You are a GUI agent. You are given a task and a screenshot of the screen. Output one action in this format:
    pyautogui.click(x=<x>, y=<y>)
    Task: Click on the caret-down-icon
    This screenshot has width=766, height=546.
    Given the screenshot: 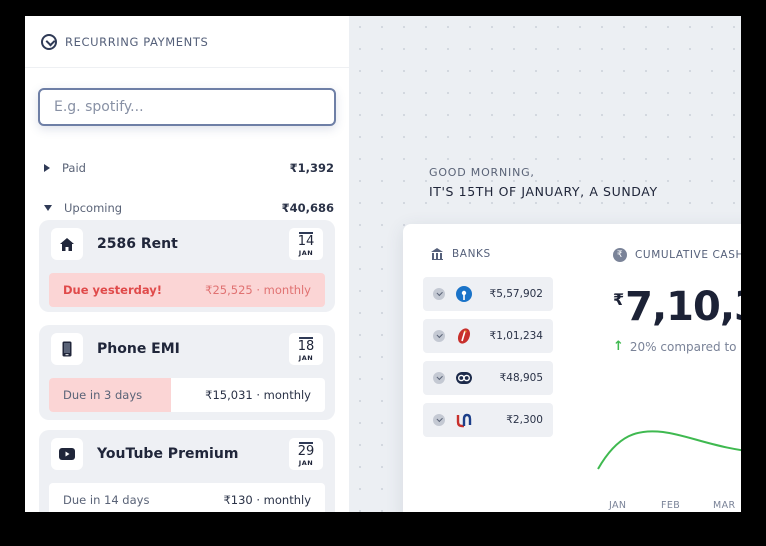 What is the action you would take?
    pyautogui.click(x=48, y=208)
    